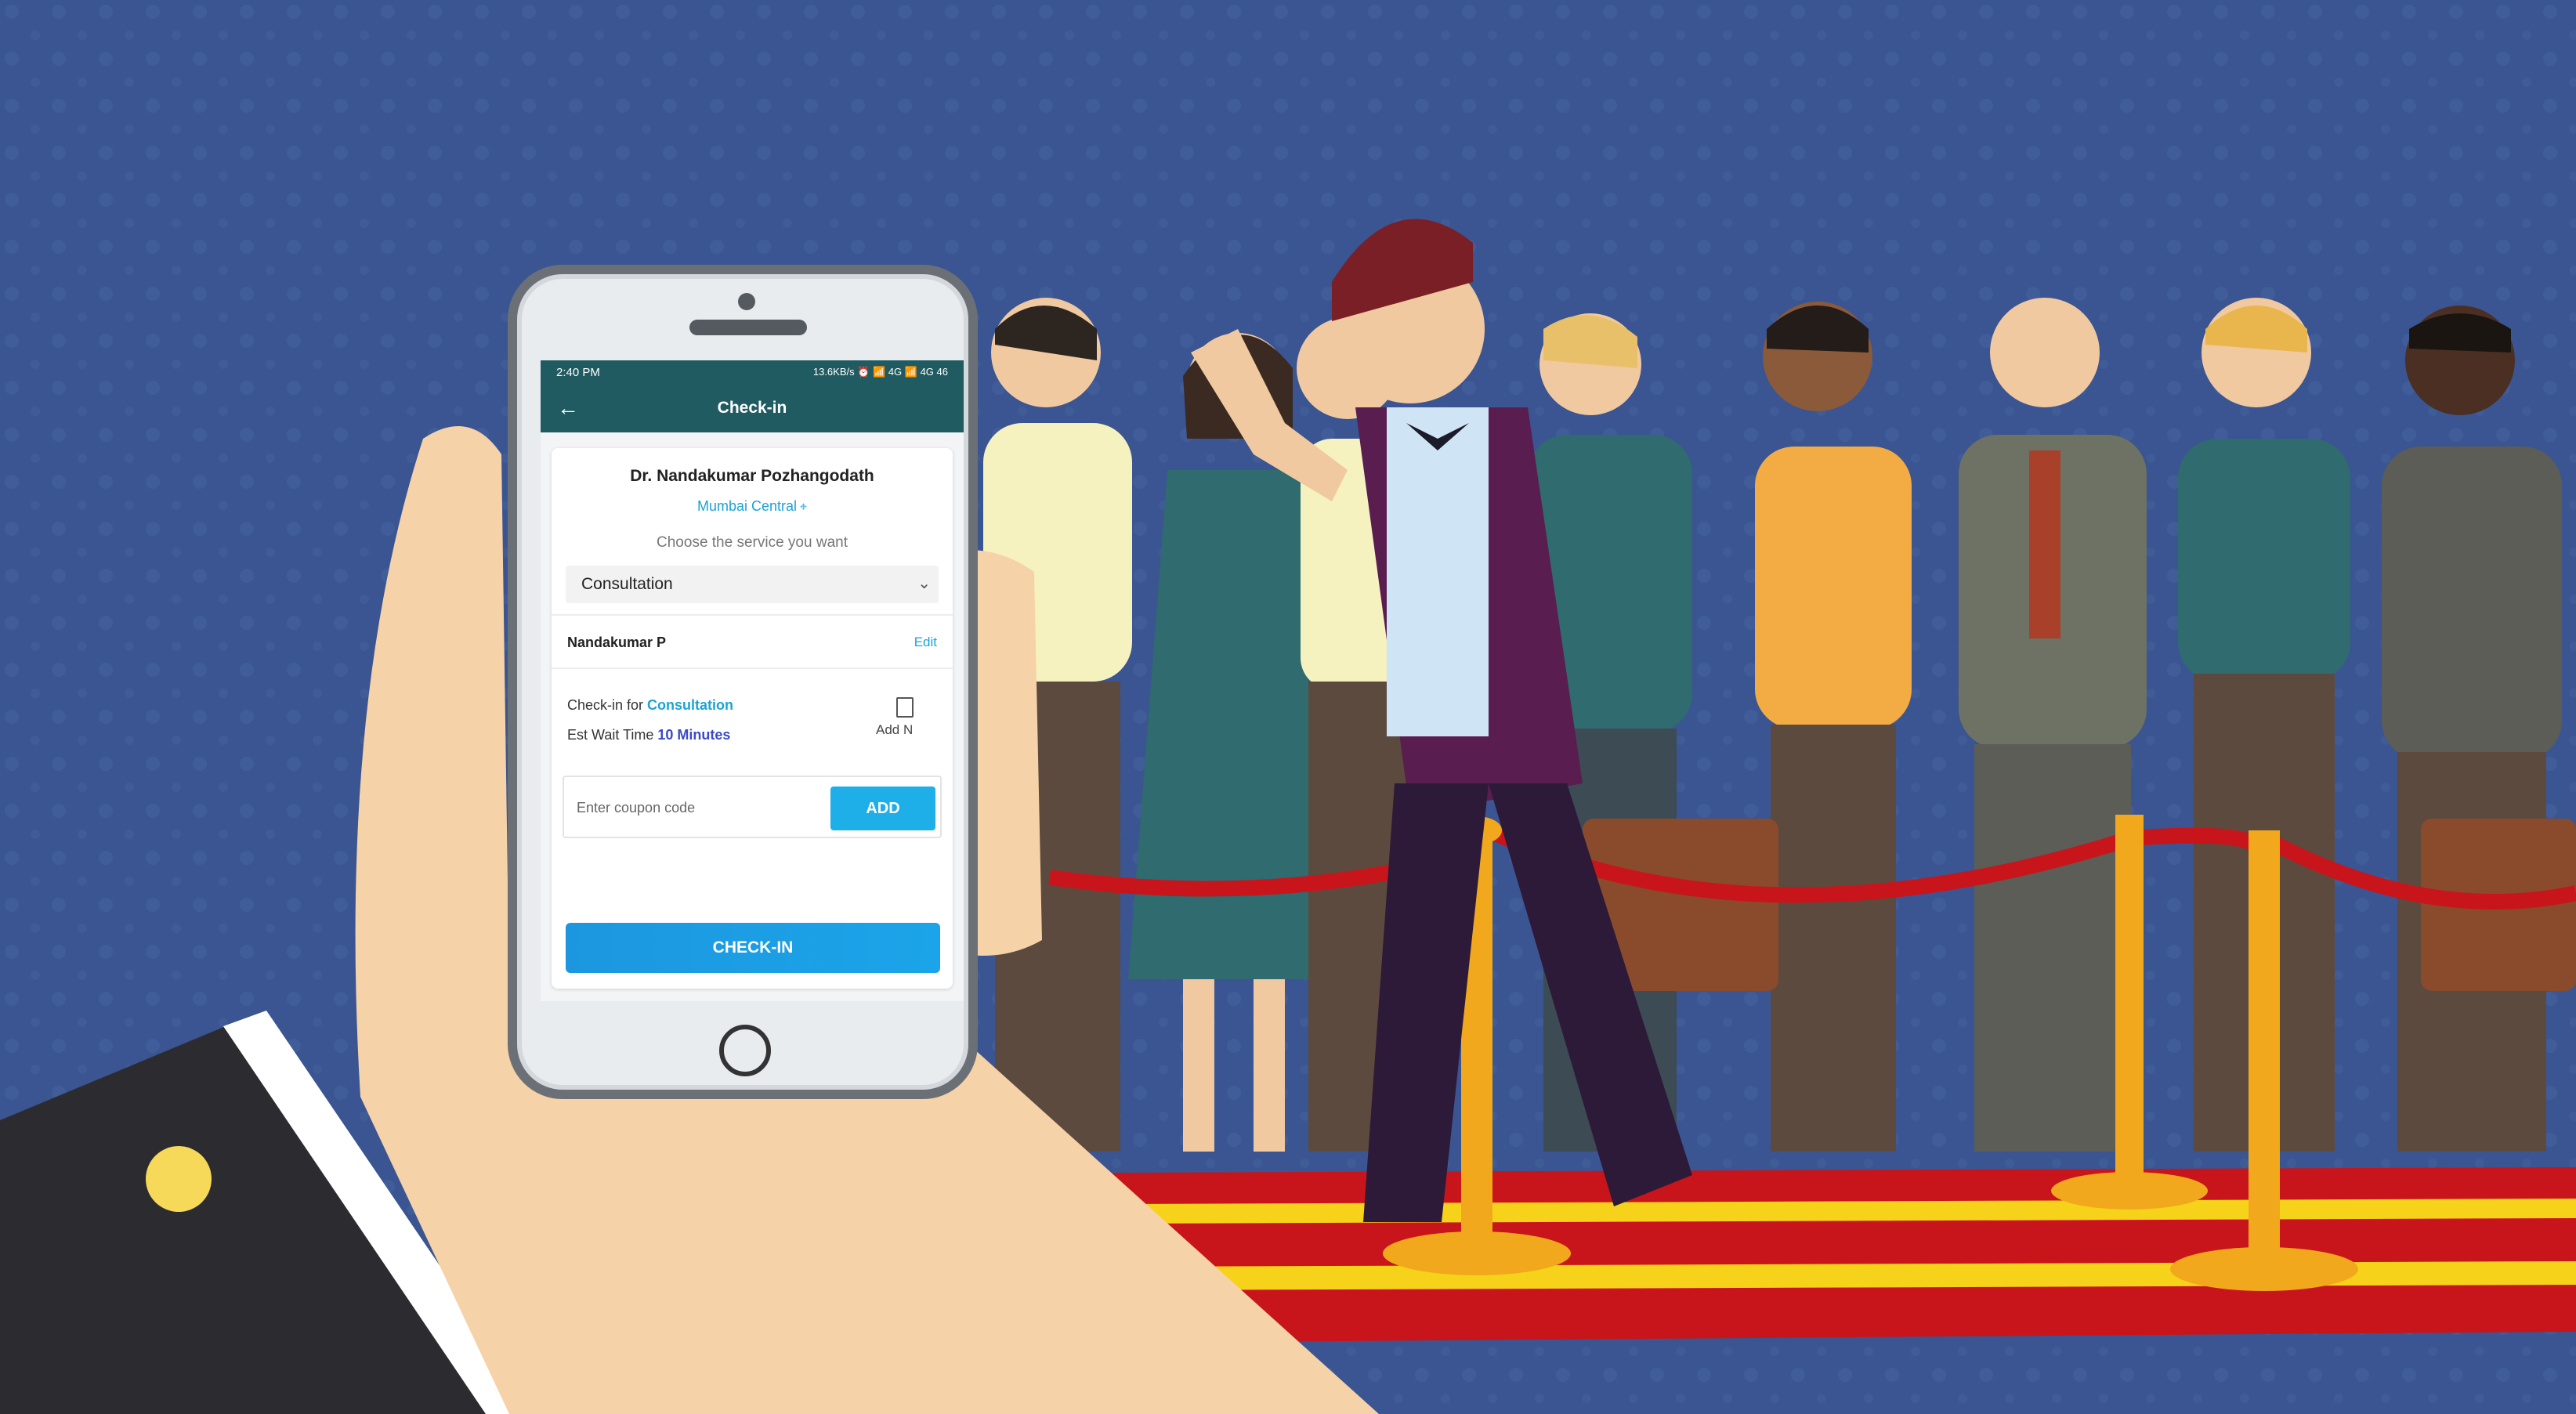  Describe the element at coordinates (617, 642) in the screenshot. I see `patient-name: Nandakumar P` at that location.